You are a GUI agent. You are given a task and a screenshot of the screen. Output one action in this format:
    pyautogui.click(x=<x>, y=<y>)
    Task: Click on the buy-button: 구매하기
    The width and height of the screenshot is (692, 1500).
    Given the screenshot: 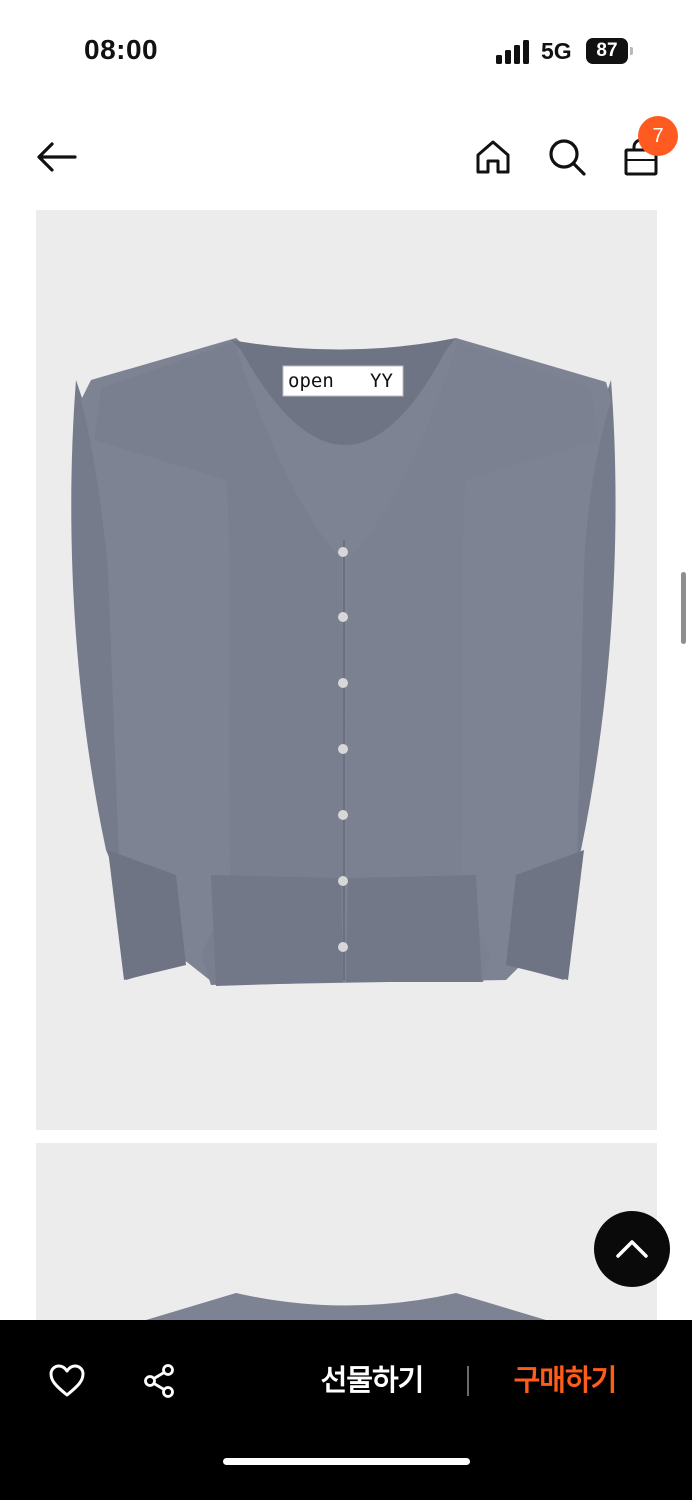 What is the action you would take?
    pyautogui.click(x=565, y=1380)
    